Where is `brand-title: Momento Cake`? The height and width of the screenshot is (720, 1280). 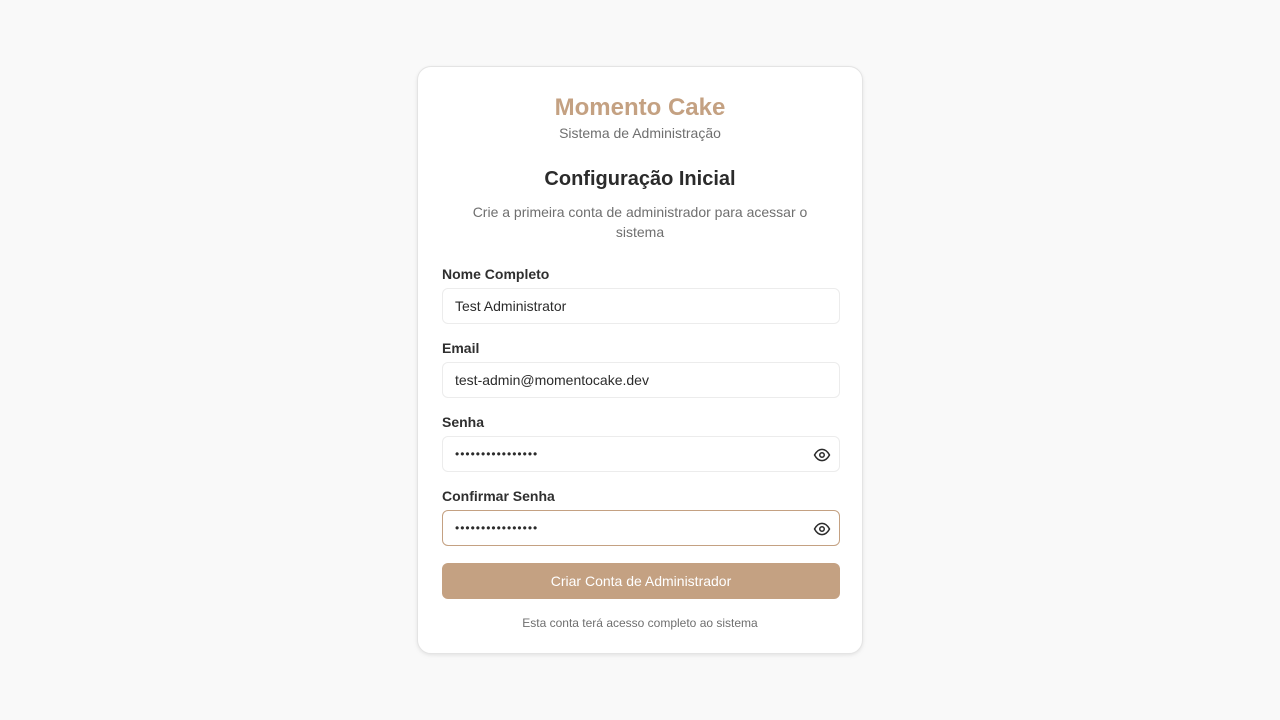 brand-title: Momento Cake is located at coordinates (640, 107).